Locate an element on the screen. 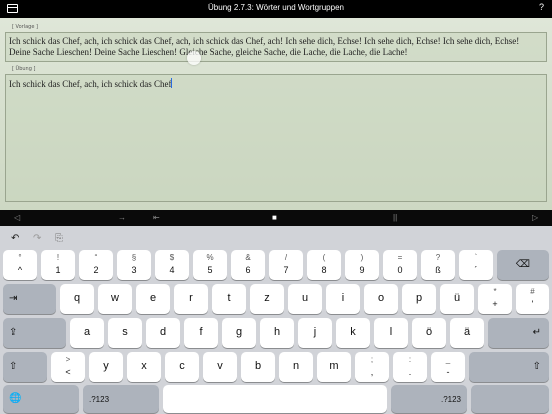 Image resolution: width=552 pixels, height=414 pixels. page-title: Übung 2.7.3: Wörter und Wortgruppen is located at coordinates (276, 7).